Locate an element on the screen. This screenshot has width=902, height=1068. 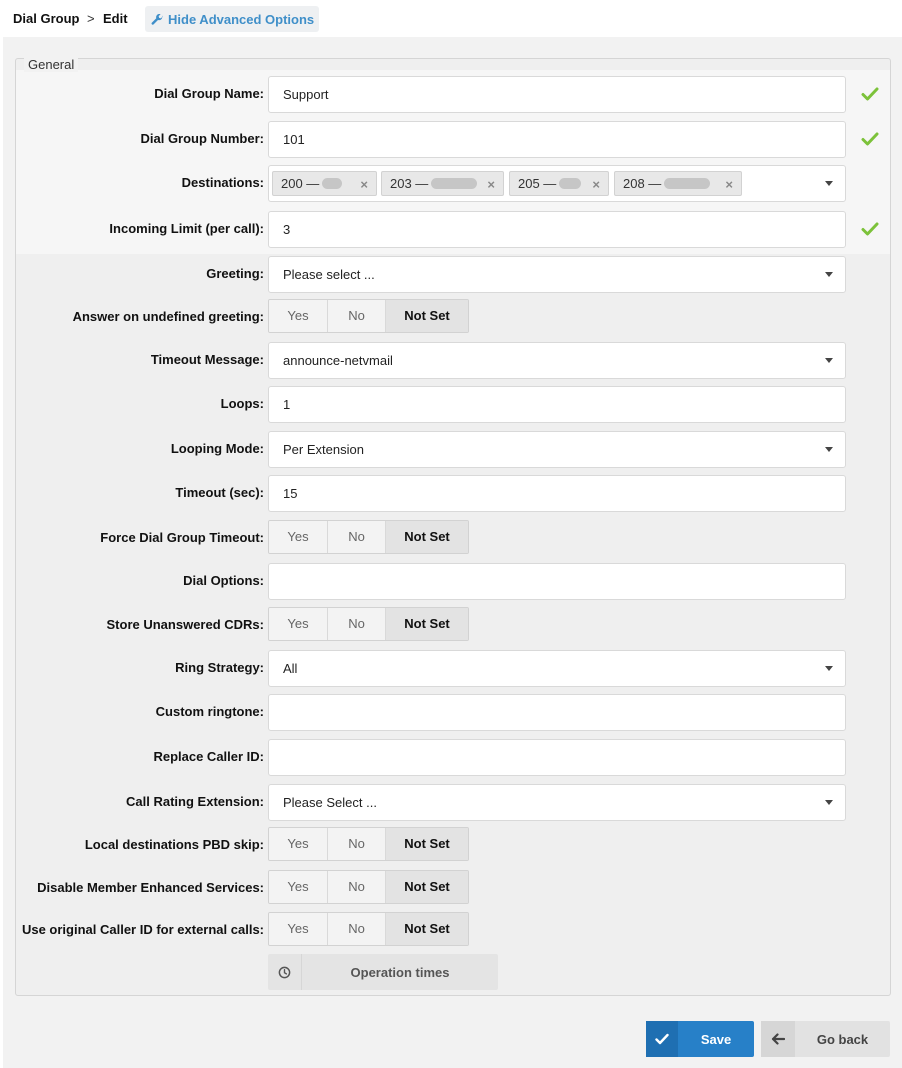
destinations-label: Destinations: is located at coordinates (222, 182).